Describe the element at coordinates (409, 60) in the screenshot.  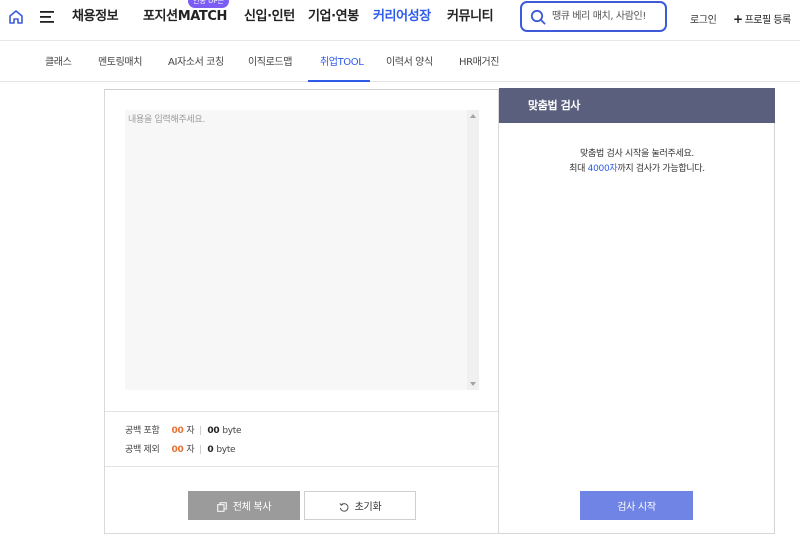
I see `tab-resume-template: 이력서 양식` at that location.